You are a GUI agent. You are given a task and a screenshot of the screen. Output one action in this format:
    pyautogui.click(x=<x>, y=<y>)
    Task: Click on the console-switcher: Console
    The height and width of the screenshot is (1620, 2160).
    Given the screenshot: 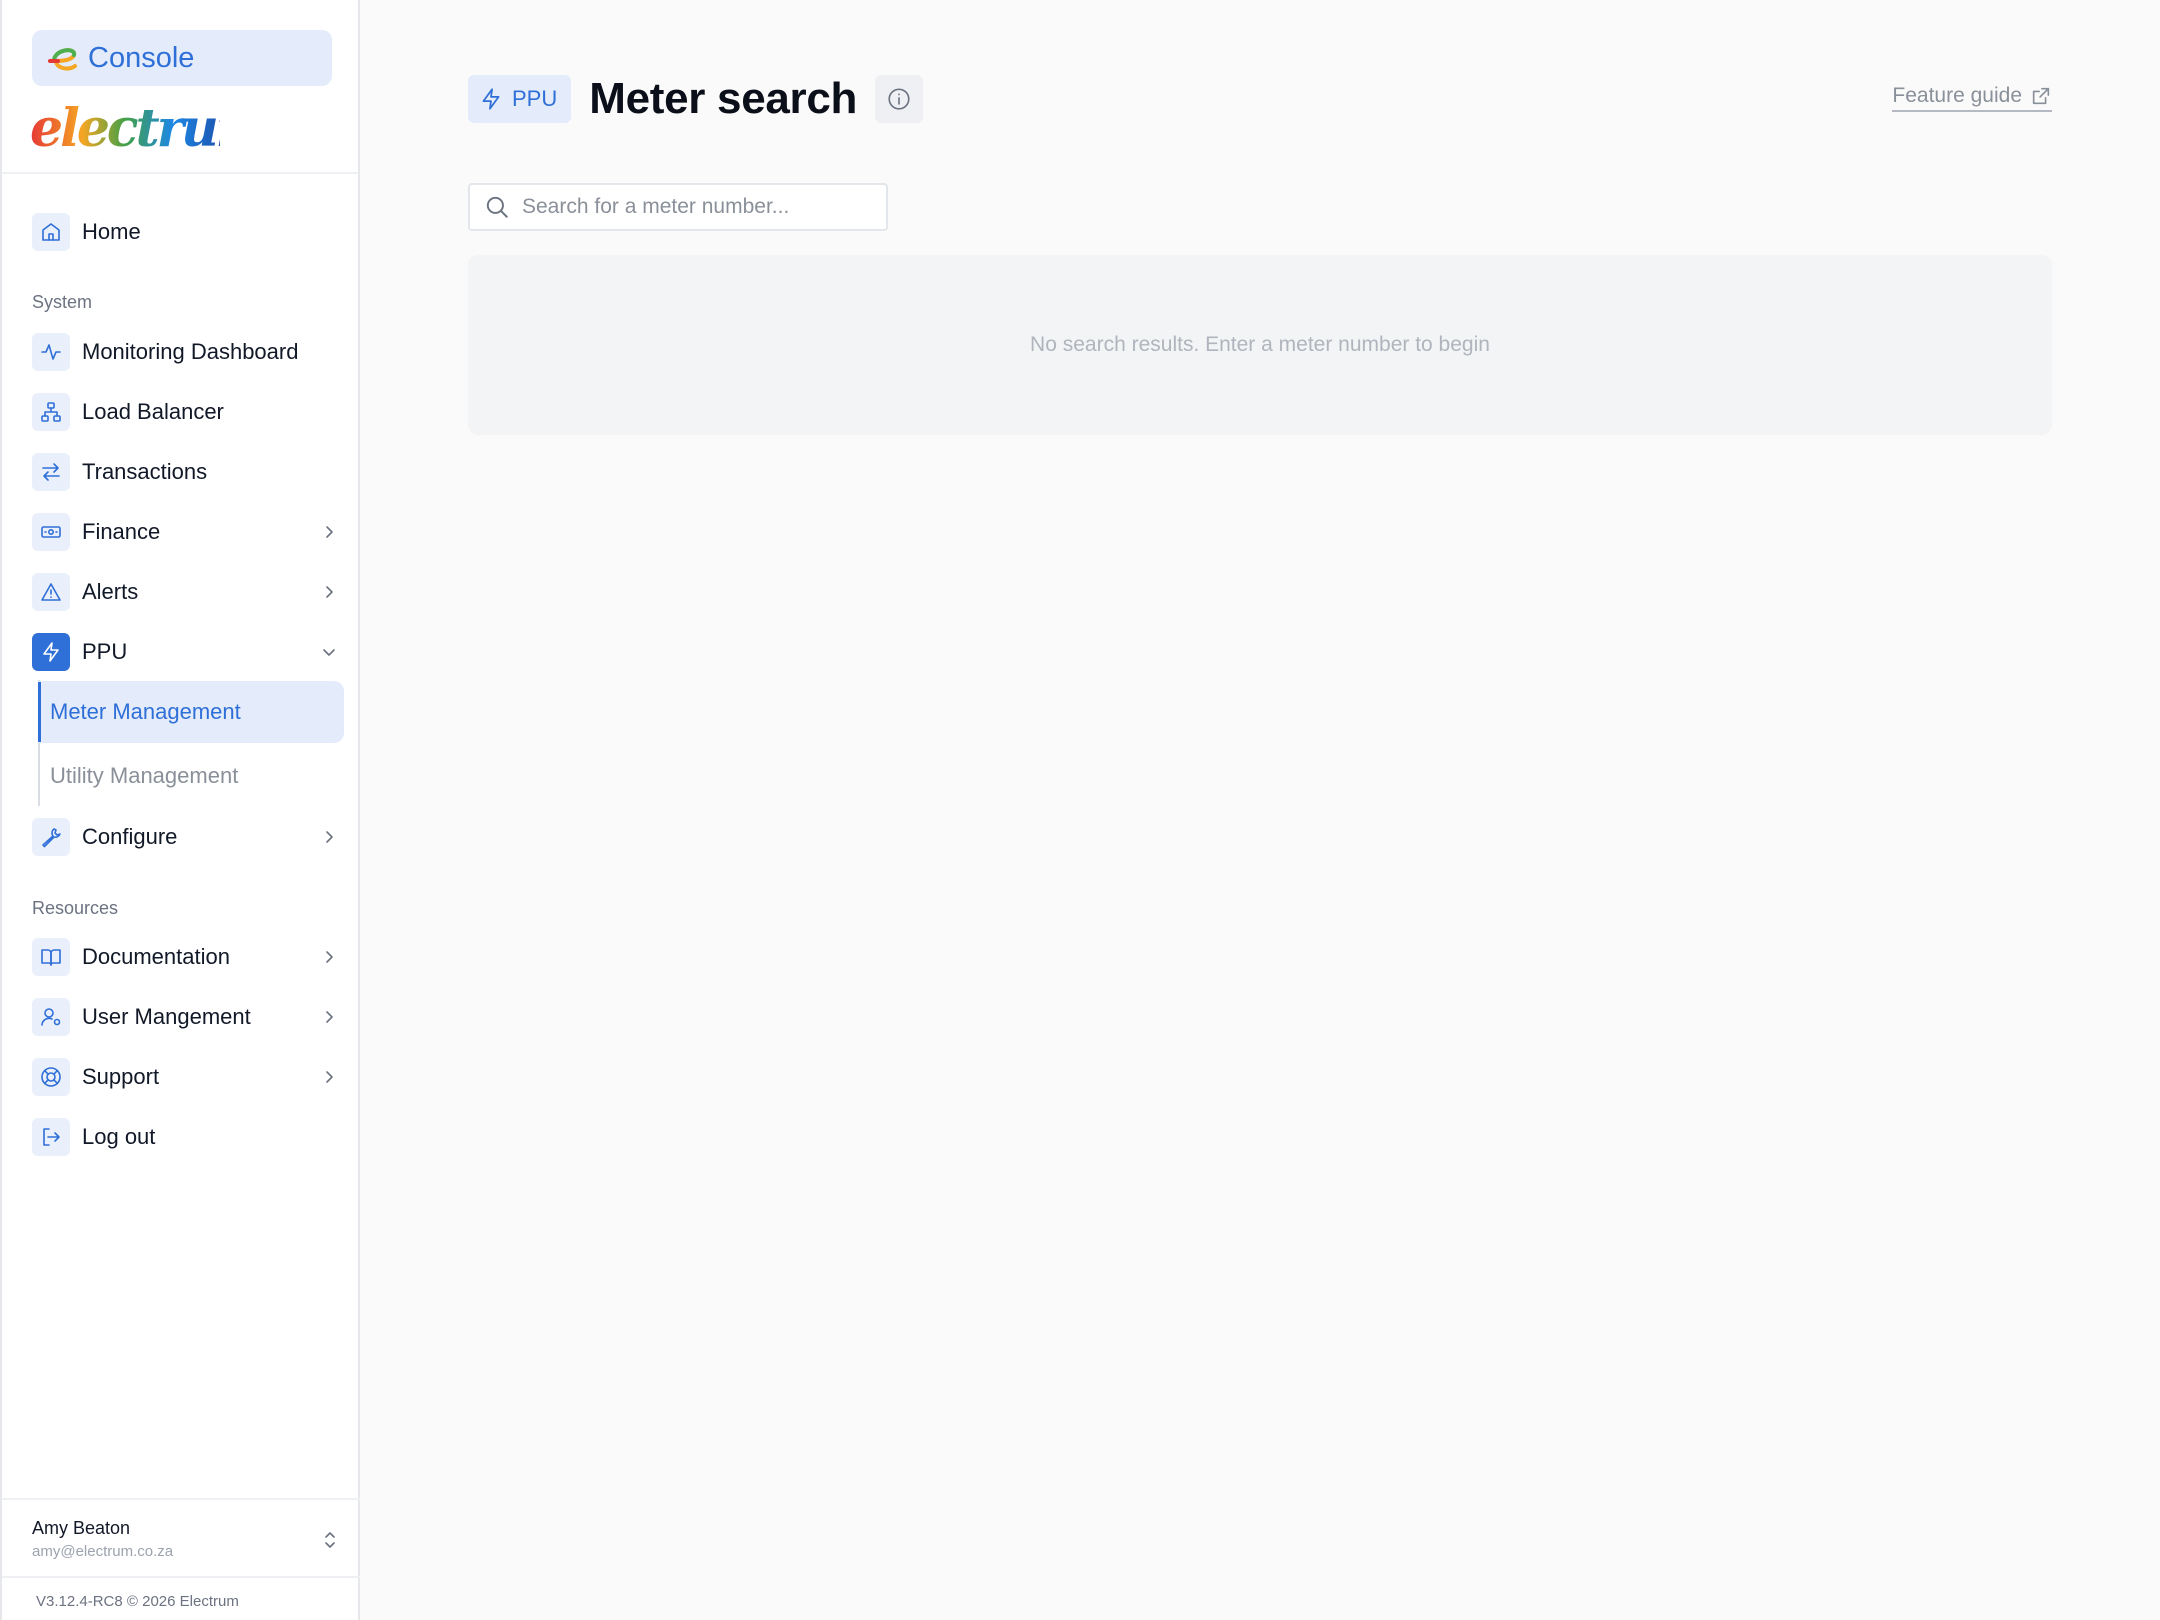 What is the action you would take?
    pyautogui.click(x=182, y=58)
    